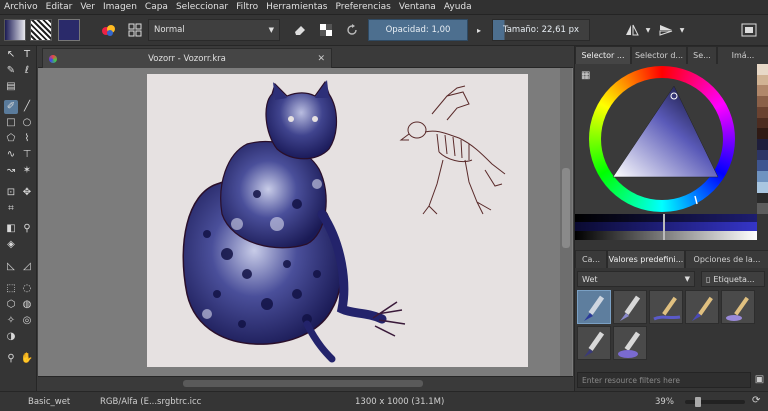  What do you see at coordinates (11, 359) in the screenshot?
I see `zoom-icon: ⚲` at bounding box center [11, 359].